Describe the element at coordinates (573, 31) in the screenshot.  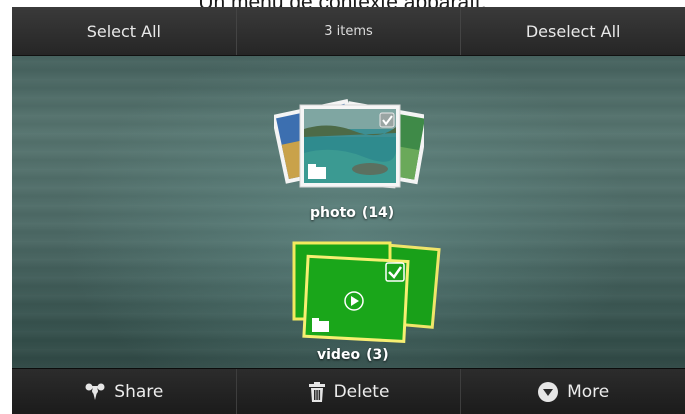
I see `deselect-all-button: Deselect All` at that location.